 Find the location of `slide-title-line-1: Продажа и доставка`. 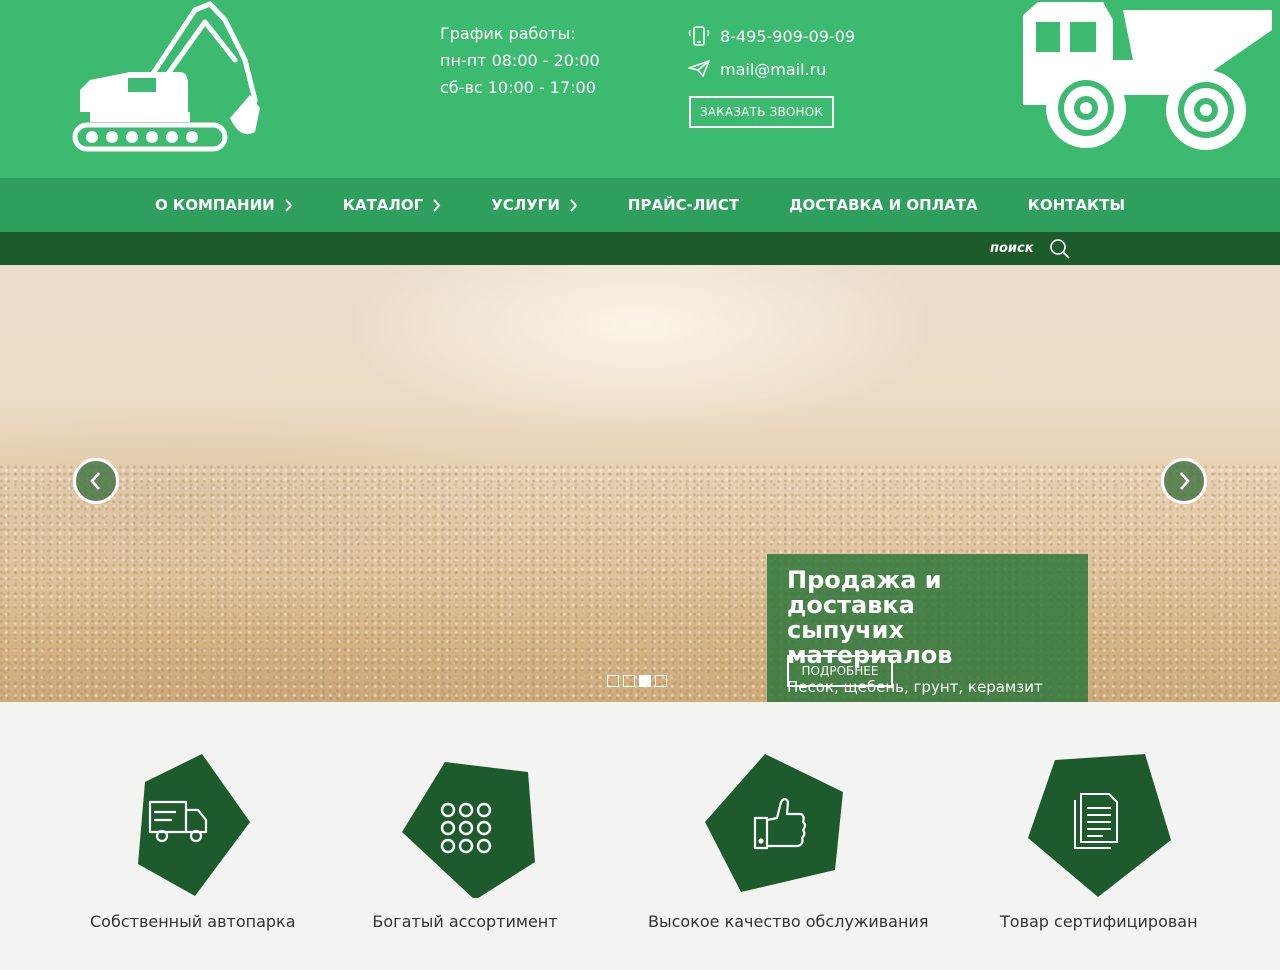

slide-title-line-1: Продажа и доставка is located at coordinates (864, 592).